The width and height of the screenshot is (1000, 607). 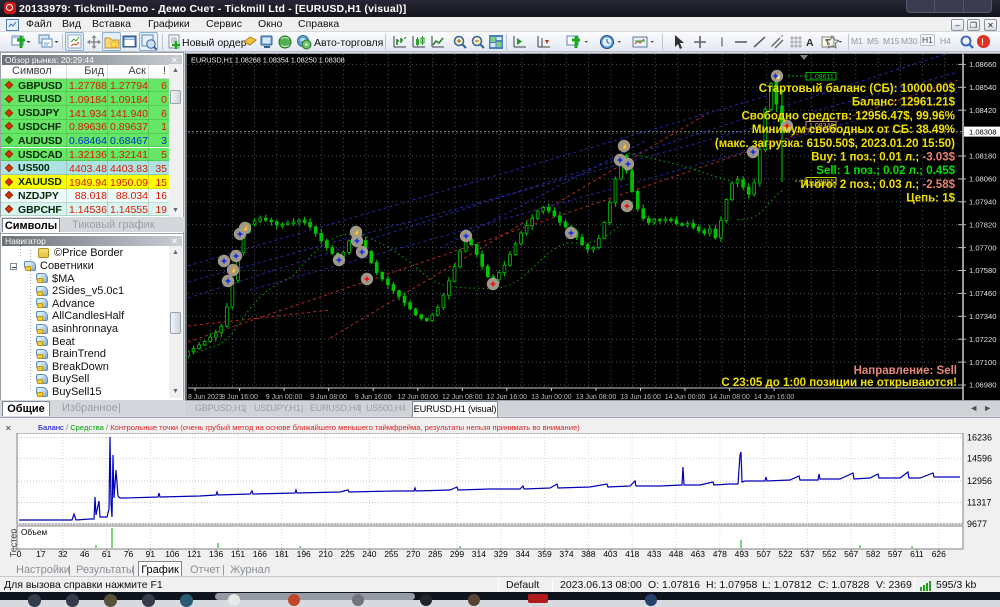 What do you see at coordinates (435, 554) in the screenshot?
I see `svg-text: 285` at bounding box center [435, 554].